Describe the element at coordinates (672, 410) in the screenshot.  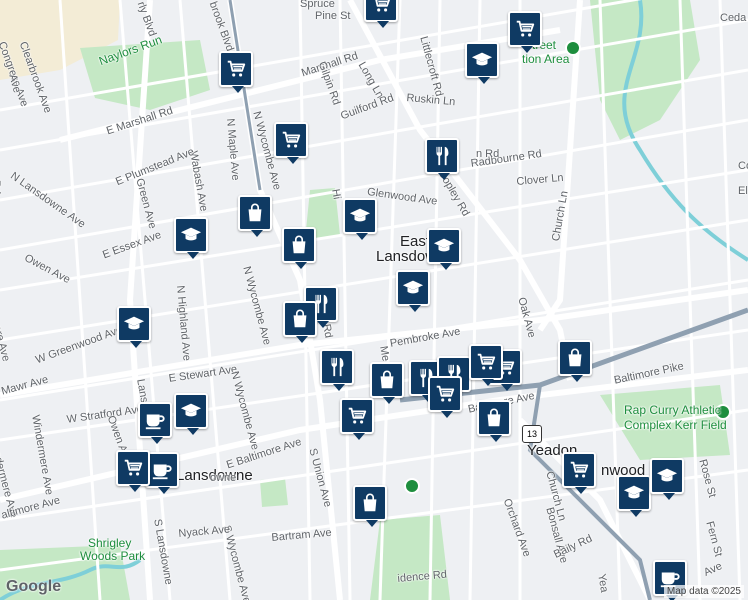
I see `area-label-rap-curry-1: Rap Curry Athletic` at that location.